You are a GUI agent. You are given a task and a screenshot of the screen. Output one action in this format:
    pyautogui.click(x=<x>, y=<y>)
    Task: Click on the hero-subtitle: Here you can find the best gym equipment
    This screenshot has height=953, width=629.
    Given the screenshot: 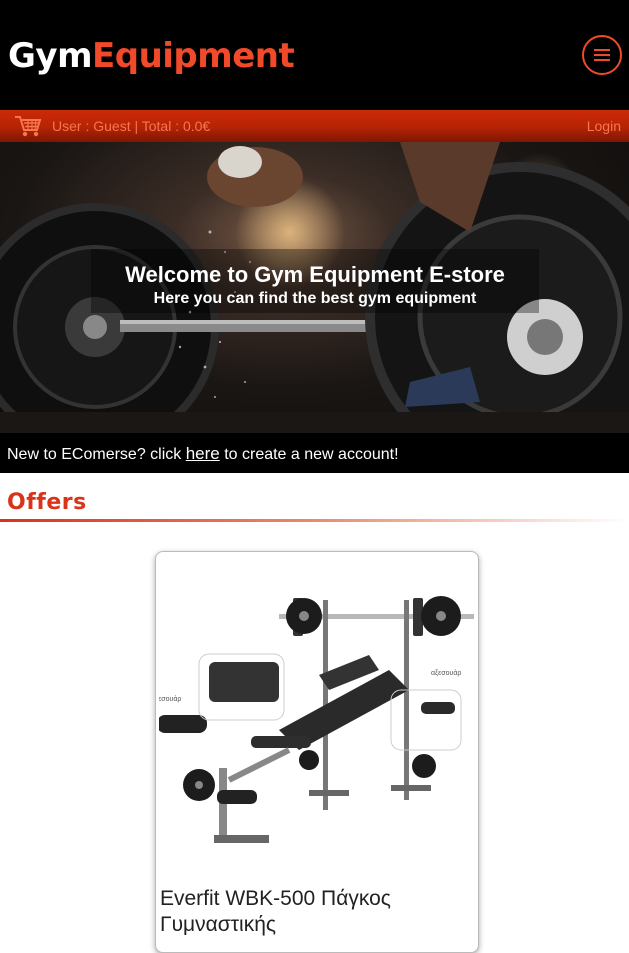 What is the action you would take?
    pyautogui.click(x=315, y=298)
    